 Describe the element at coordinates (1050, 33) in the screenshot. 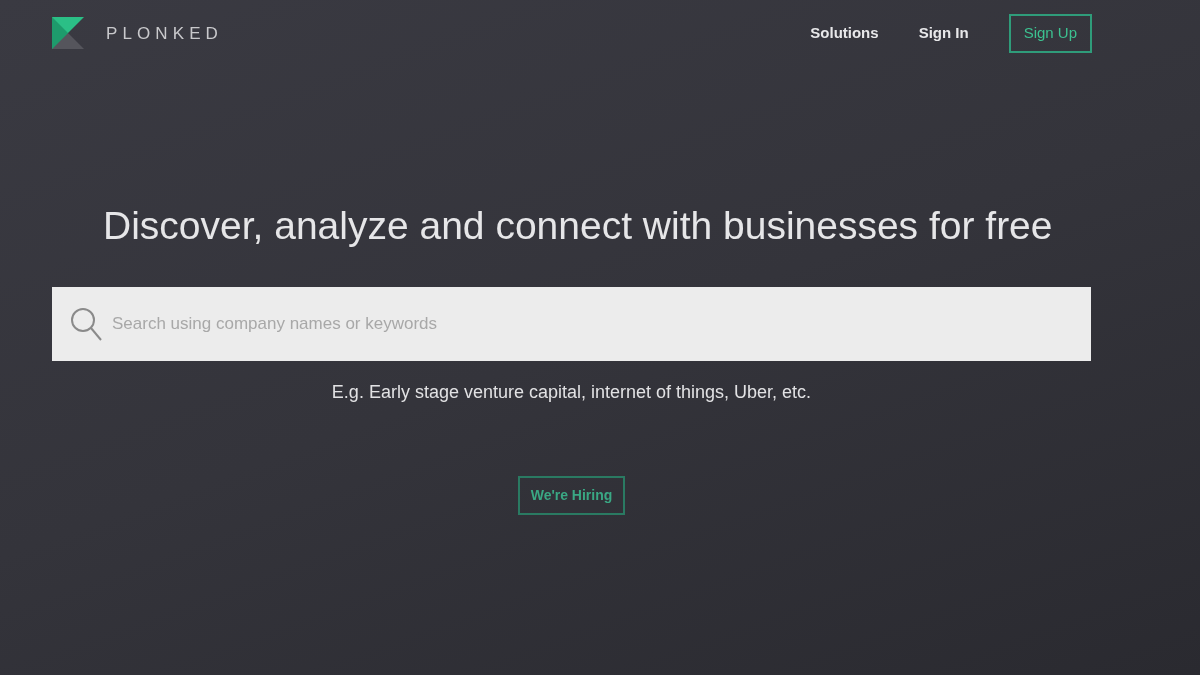

I see `sign-up-button: Sign Up` at that location.